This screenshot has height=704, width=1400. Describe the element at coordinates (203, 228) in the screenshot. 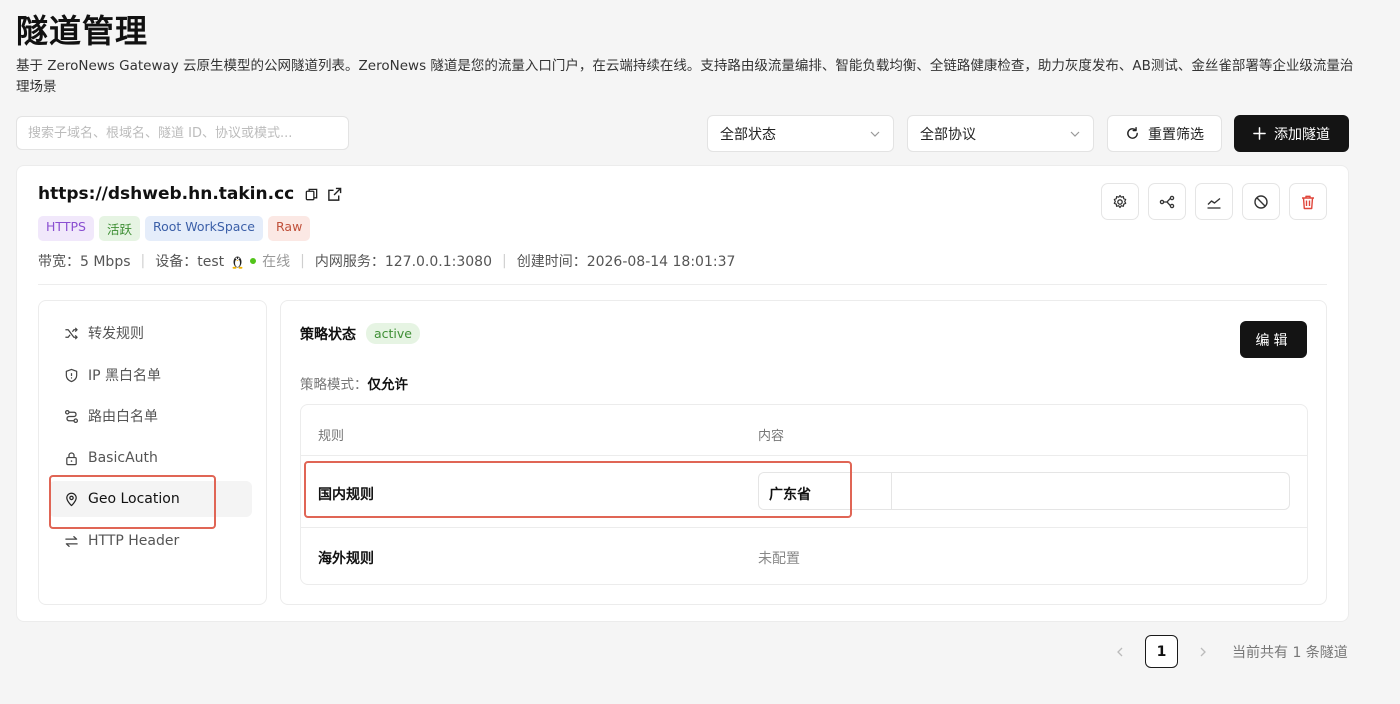

I see `workspace-tag: Root WorkSpace` at that location.